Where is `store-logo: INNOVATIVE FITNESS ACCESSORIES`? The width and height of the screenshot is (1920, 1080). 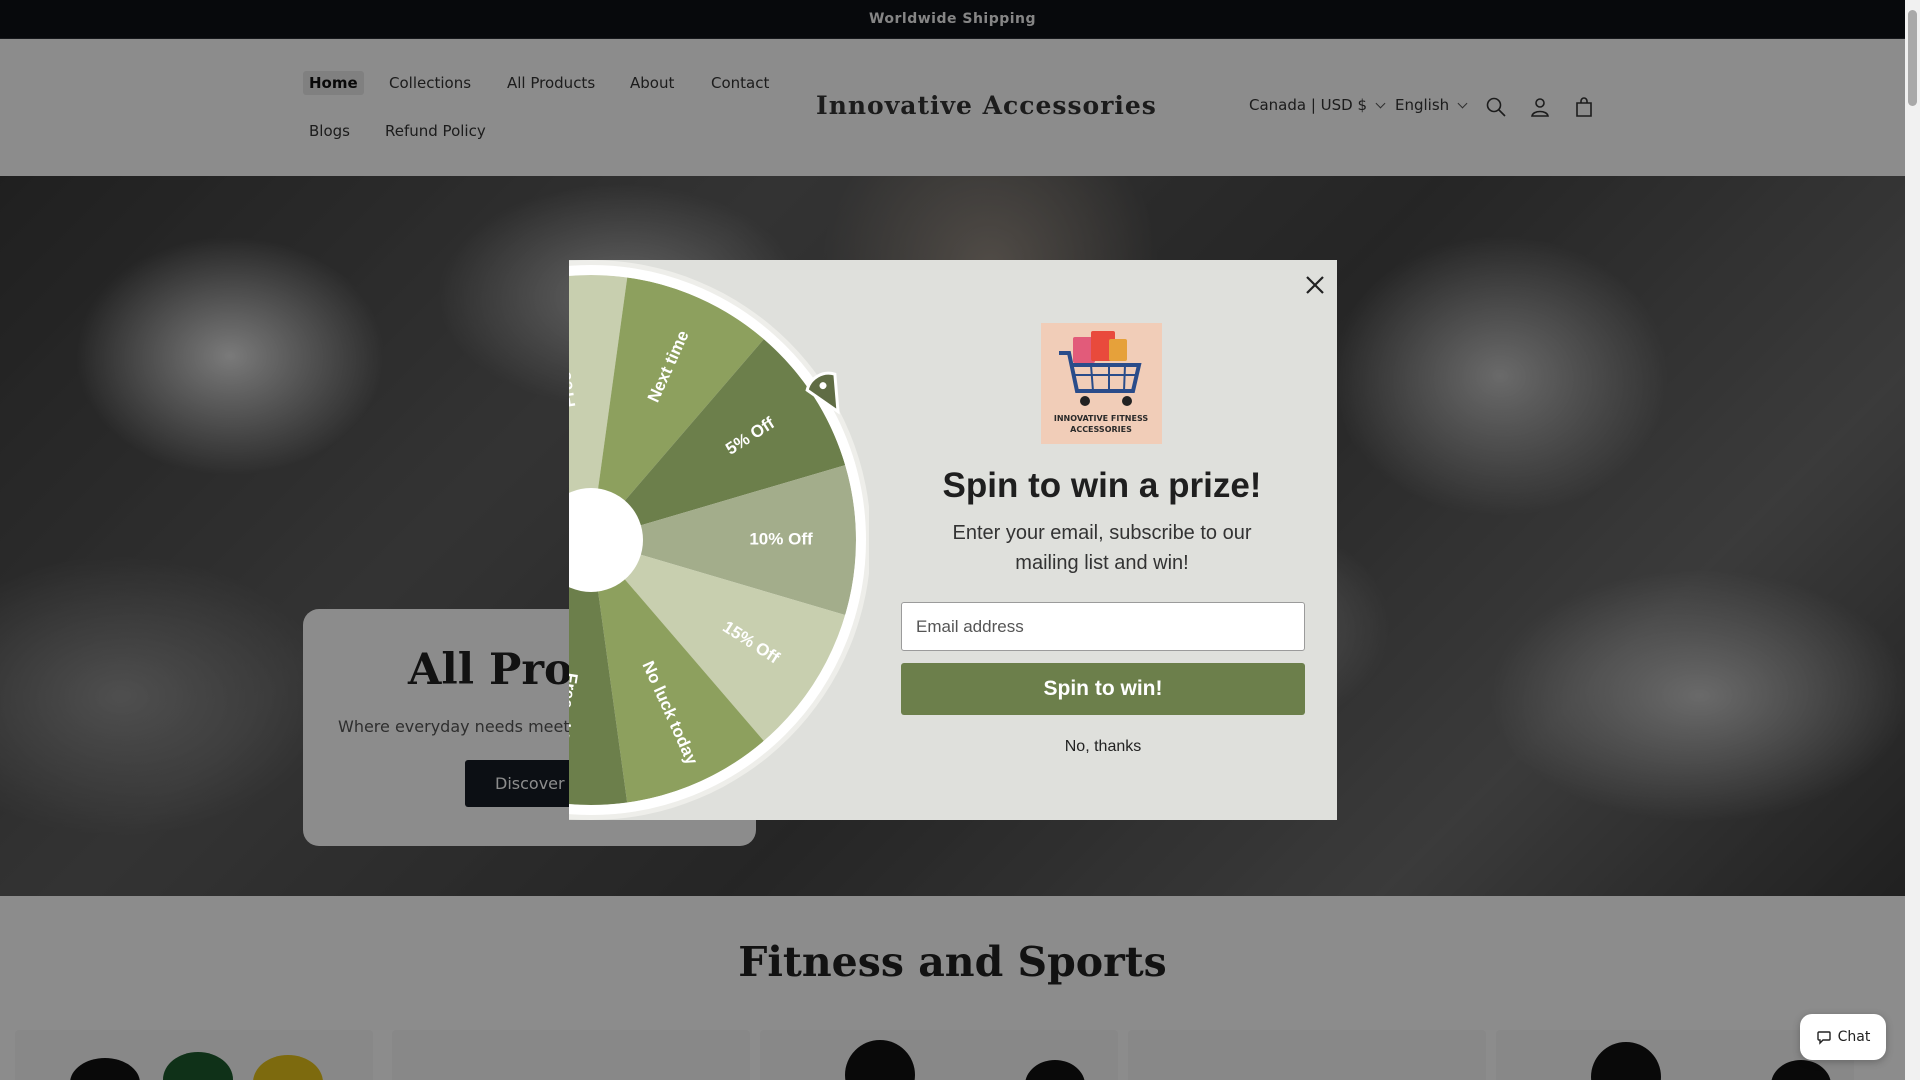
store-logo: INNOVATIVE FITNESS ACCESSORIES is located at coordinates (1101, 383).